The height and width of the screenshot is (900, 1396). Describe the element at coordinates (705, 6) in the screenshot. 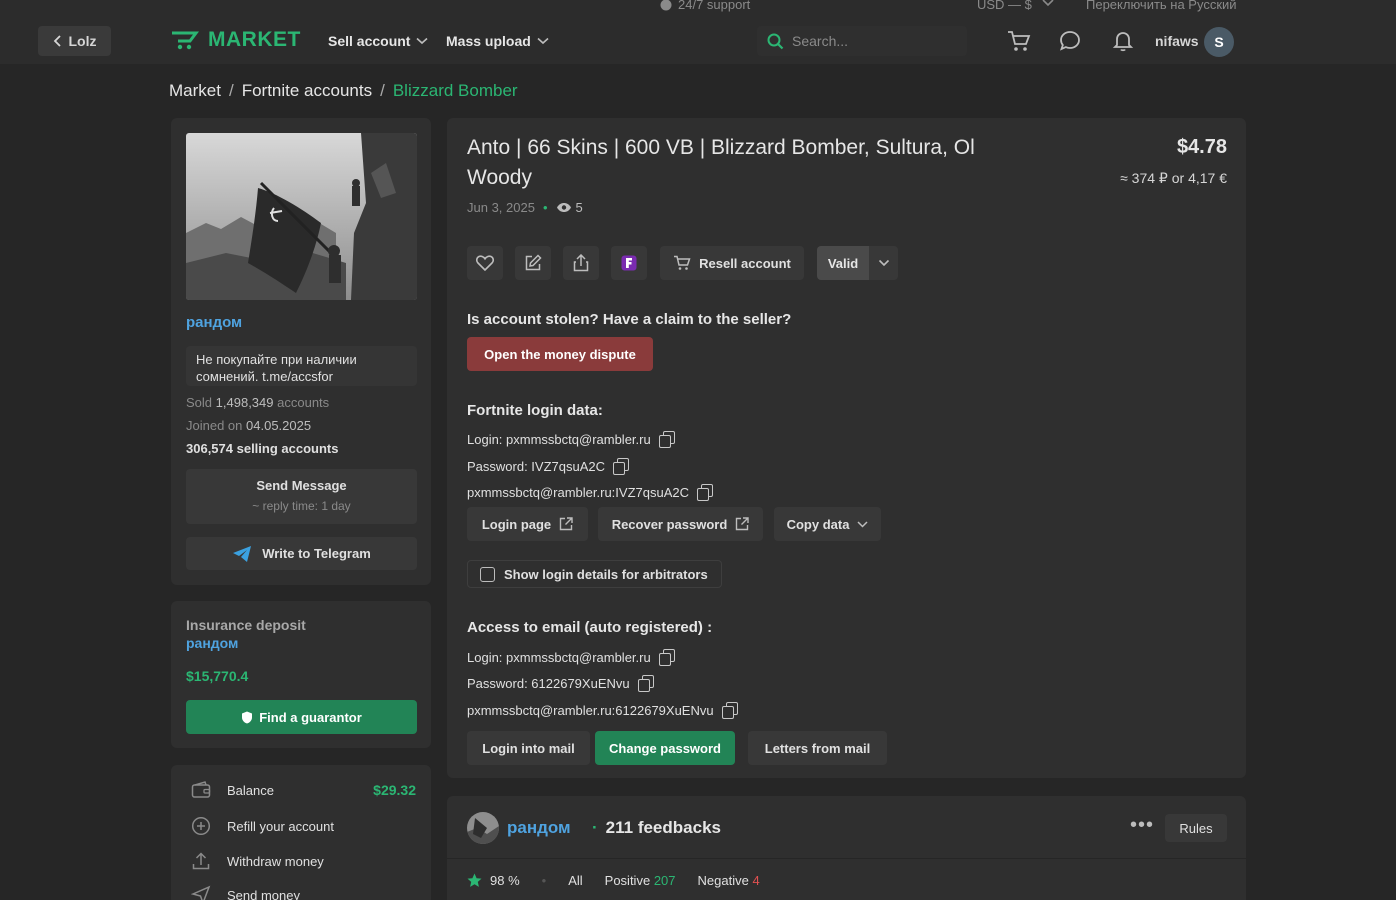

I see `support-link: 24/7 support` at that location.